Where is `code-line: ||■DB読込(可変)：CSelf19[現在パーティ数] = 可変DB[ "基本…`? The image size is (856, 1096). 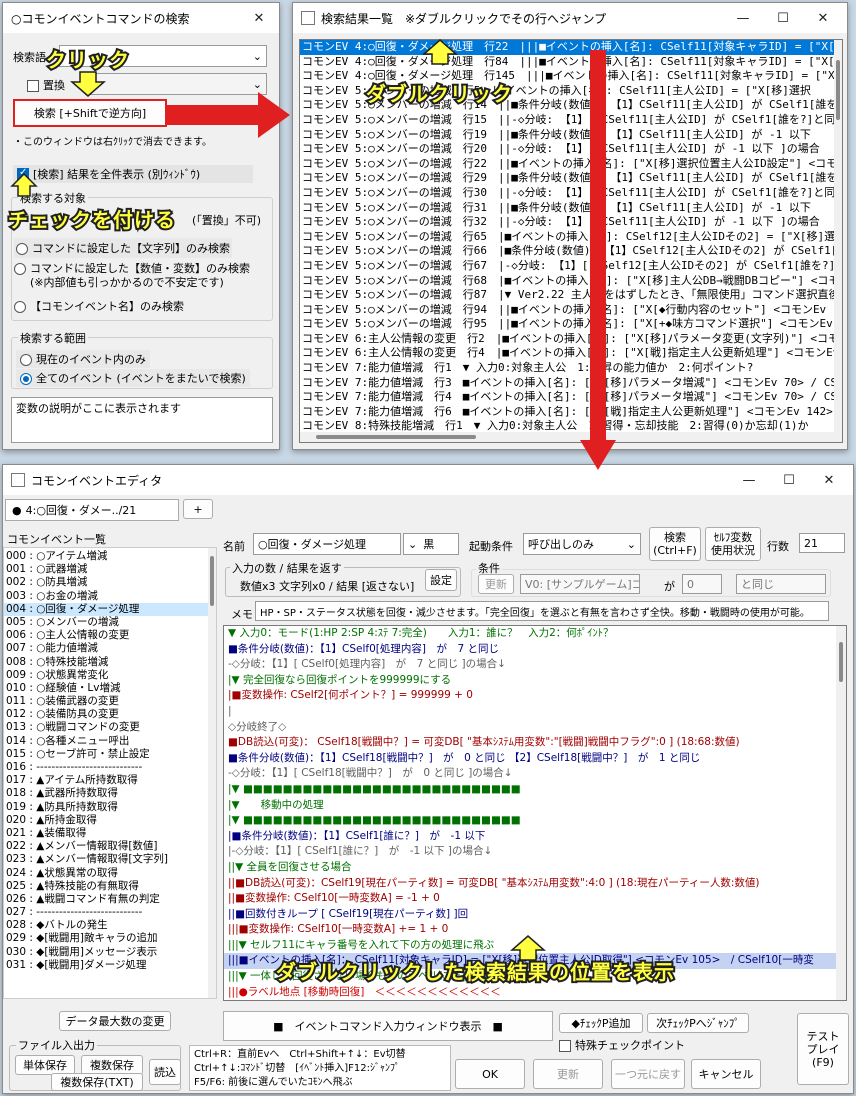
code-line: ||■DB読込(可変)：CSelf19[現在パーティ数] = 可変DB[ "基本… is located at coordinates (535, 884).